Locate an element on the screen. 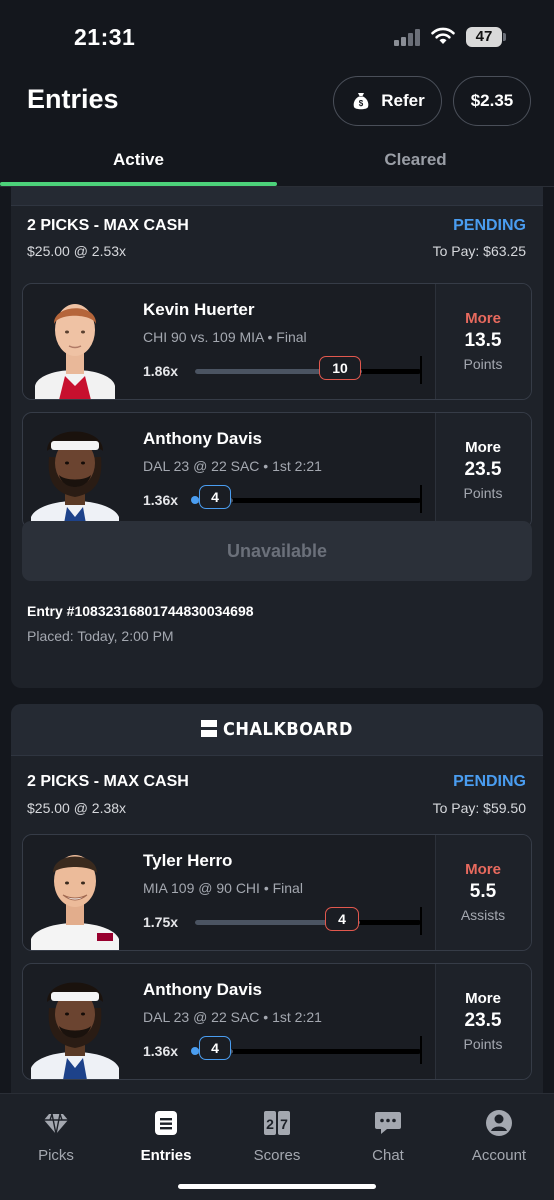 The height and width of the screenshot is (1200, 554). nav-label: Account is located at coordinates (499, 1155).